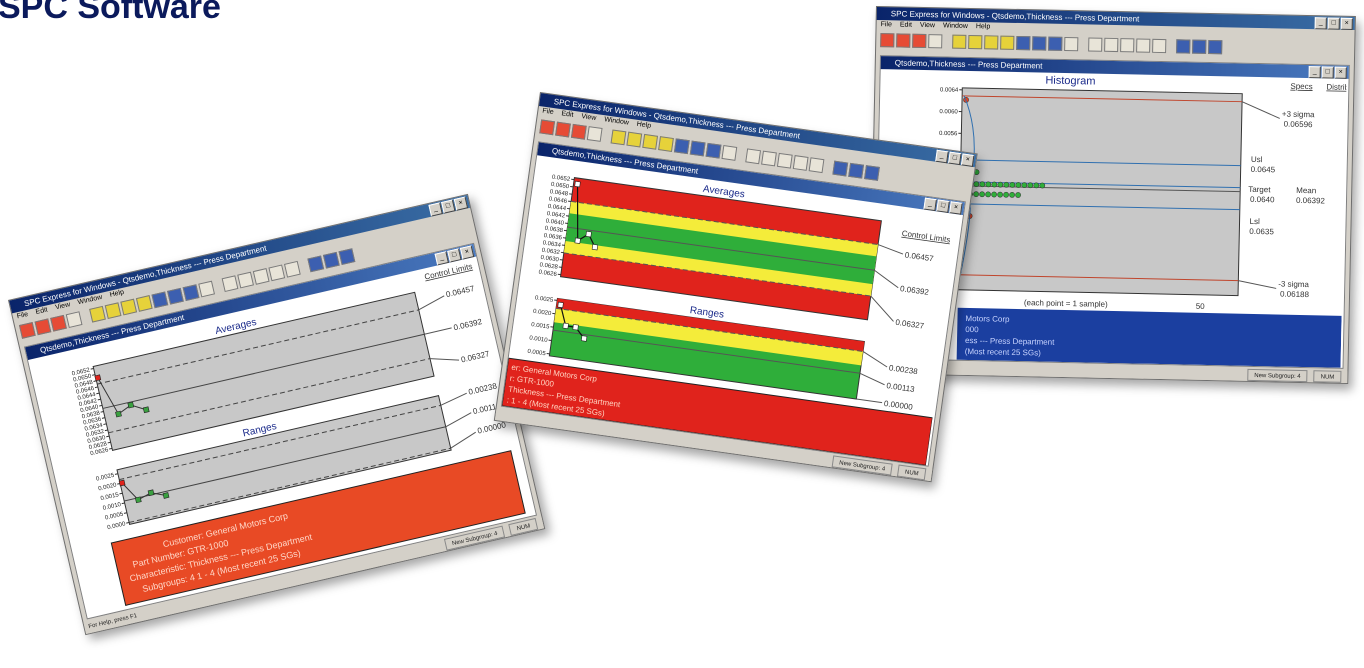 The width and height of the screenshot is (1364, 668). Describe the element at coordinates (983, 27) in the screenshot. I see `menu-help: Help` at that location.